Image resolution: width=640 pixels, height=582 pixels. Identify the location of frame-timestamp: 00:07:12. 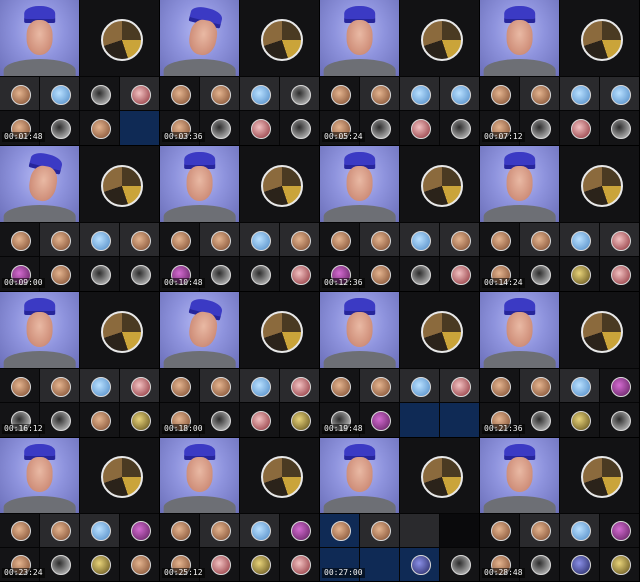
(503, 137).